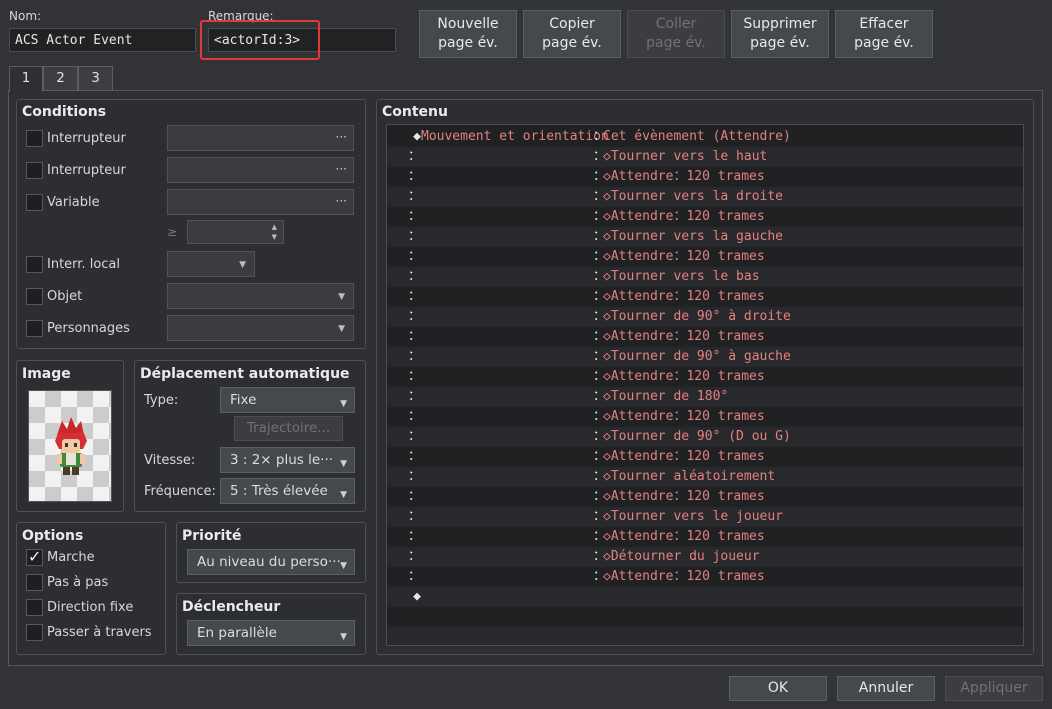 The width and height of the screenshot is (1052, 709). Describe the element at coordinates (884, 34) in the screenshot. I see `clear-page-button: Effacer page év.` at that location.